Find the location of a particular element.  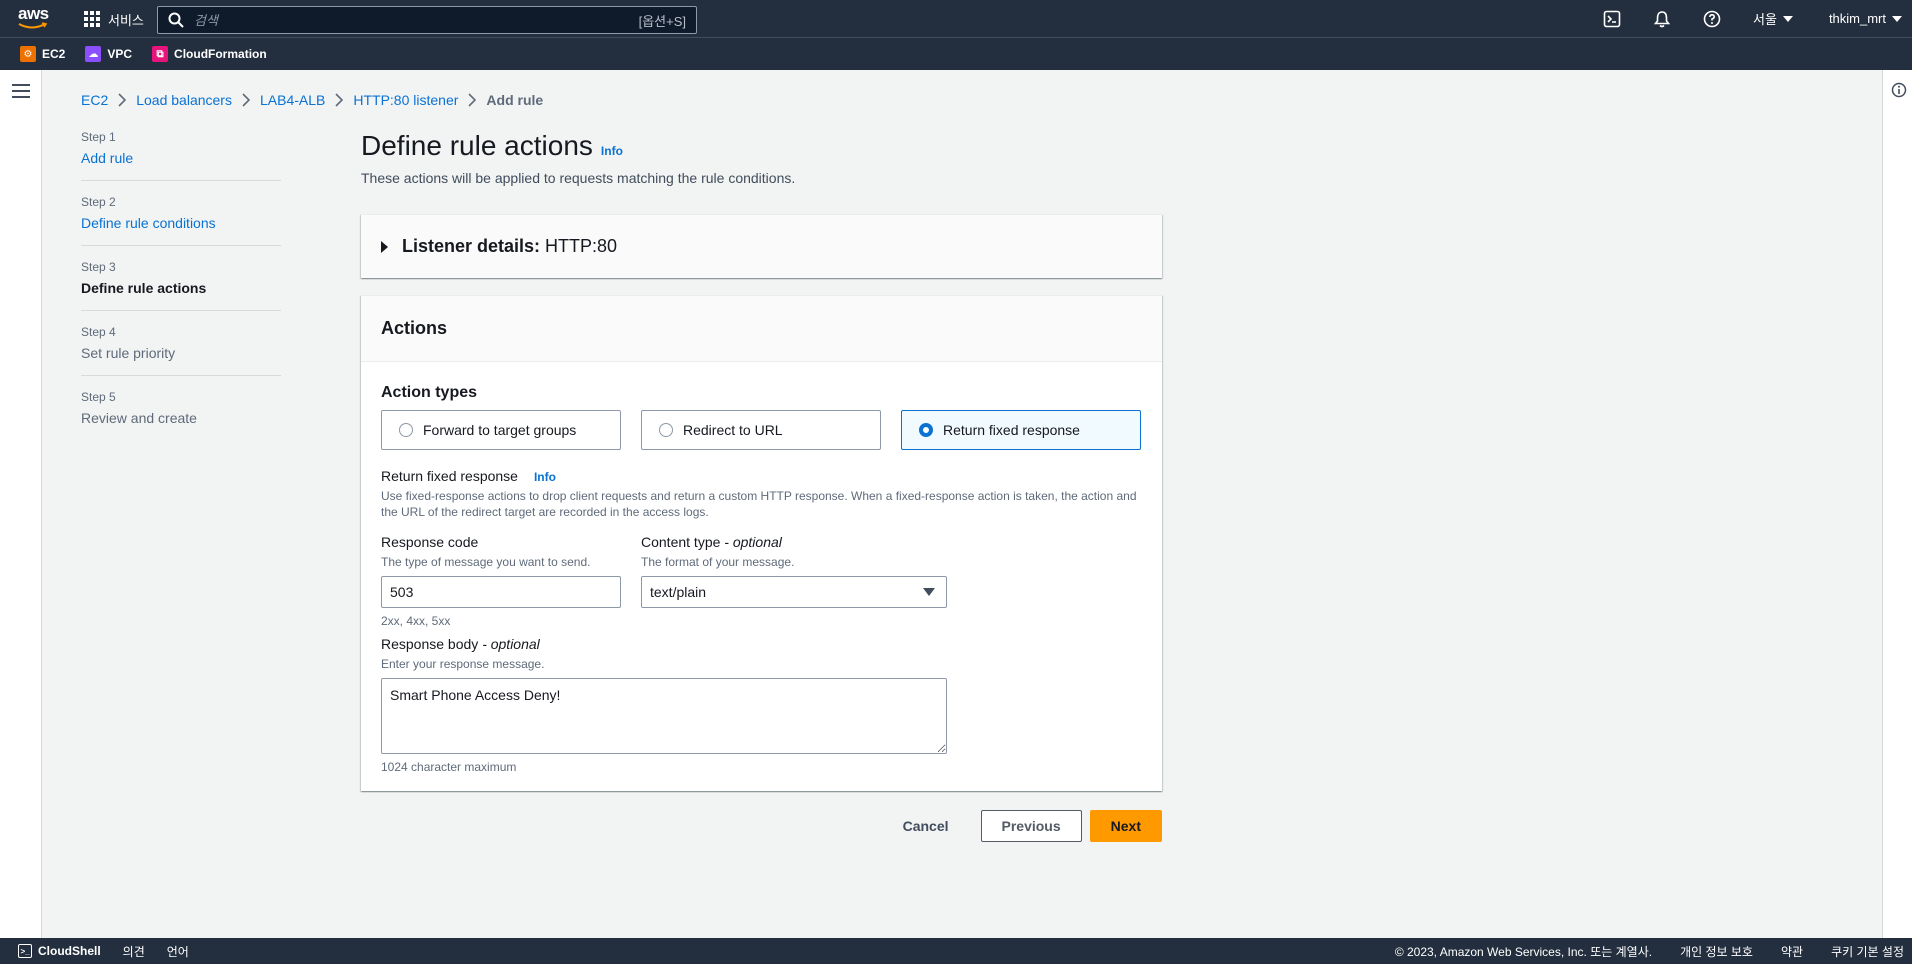

step-current-define-actions: Define rule actions is located at coordinates (144, 288).